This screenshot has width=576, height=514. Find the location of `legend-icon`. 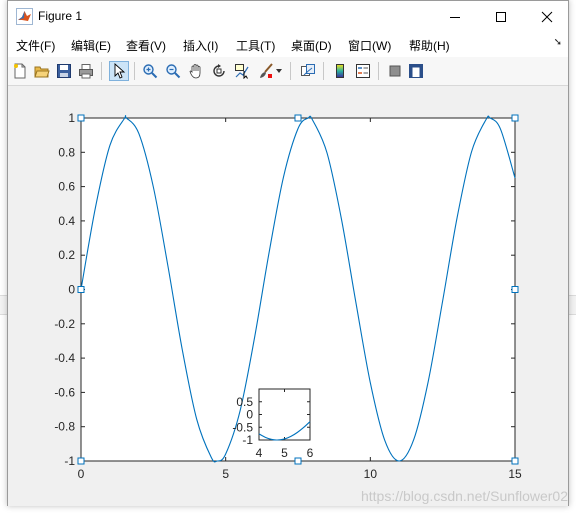

legend-icon is located at coordinates (363, 71).